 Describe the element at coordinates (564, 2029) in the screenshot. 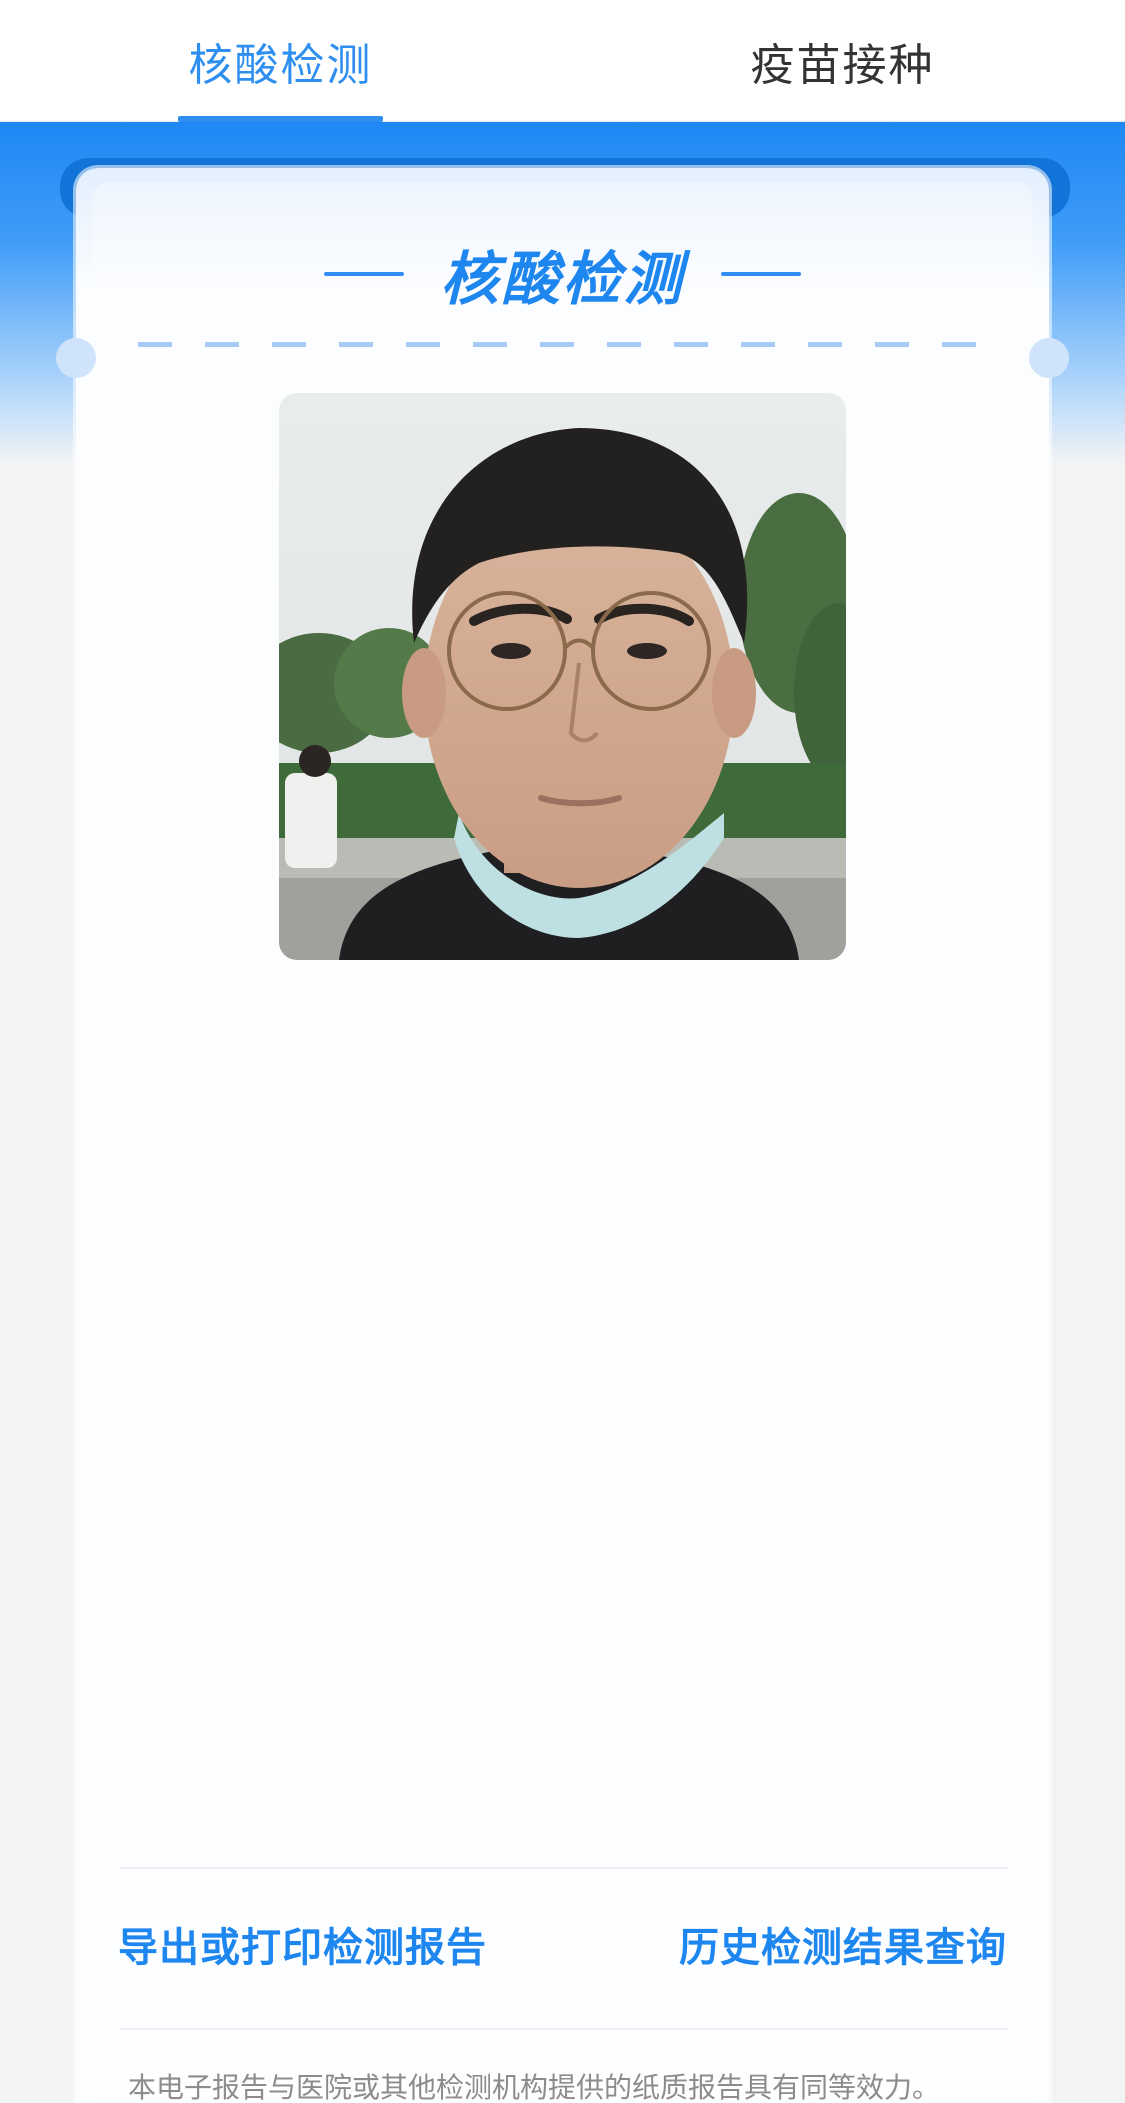

I see `actions-divider-bottom` at that location.